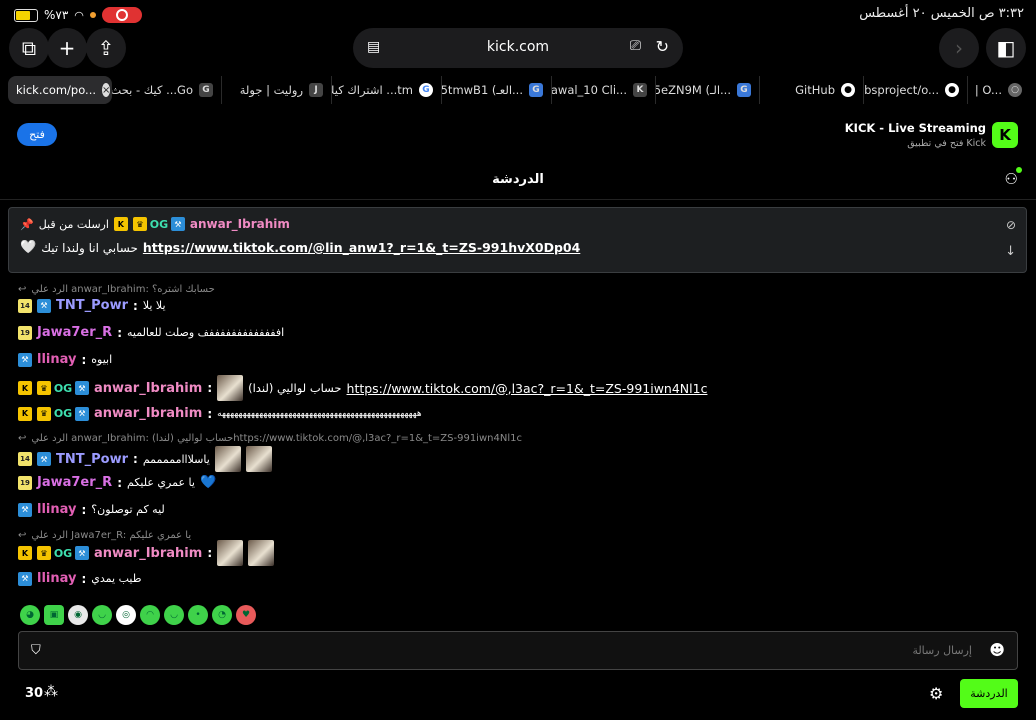 The height and width of the screenshot is (720, 1036). What do you see at coordinates (222, 615) in the screenshot?
I see `emote-icon: ◔` at bounding box center [222, 615].